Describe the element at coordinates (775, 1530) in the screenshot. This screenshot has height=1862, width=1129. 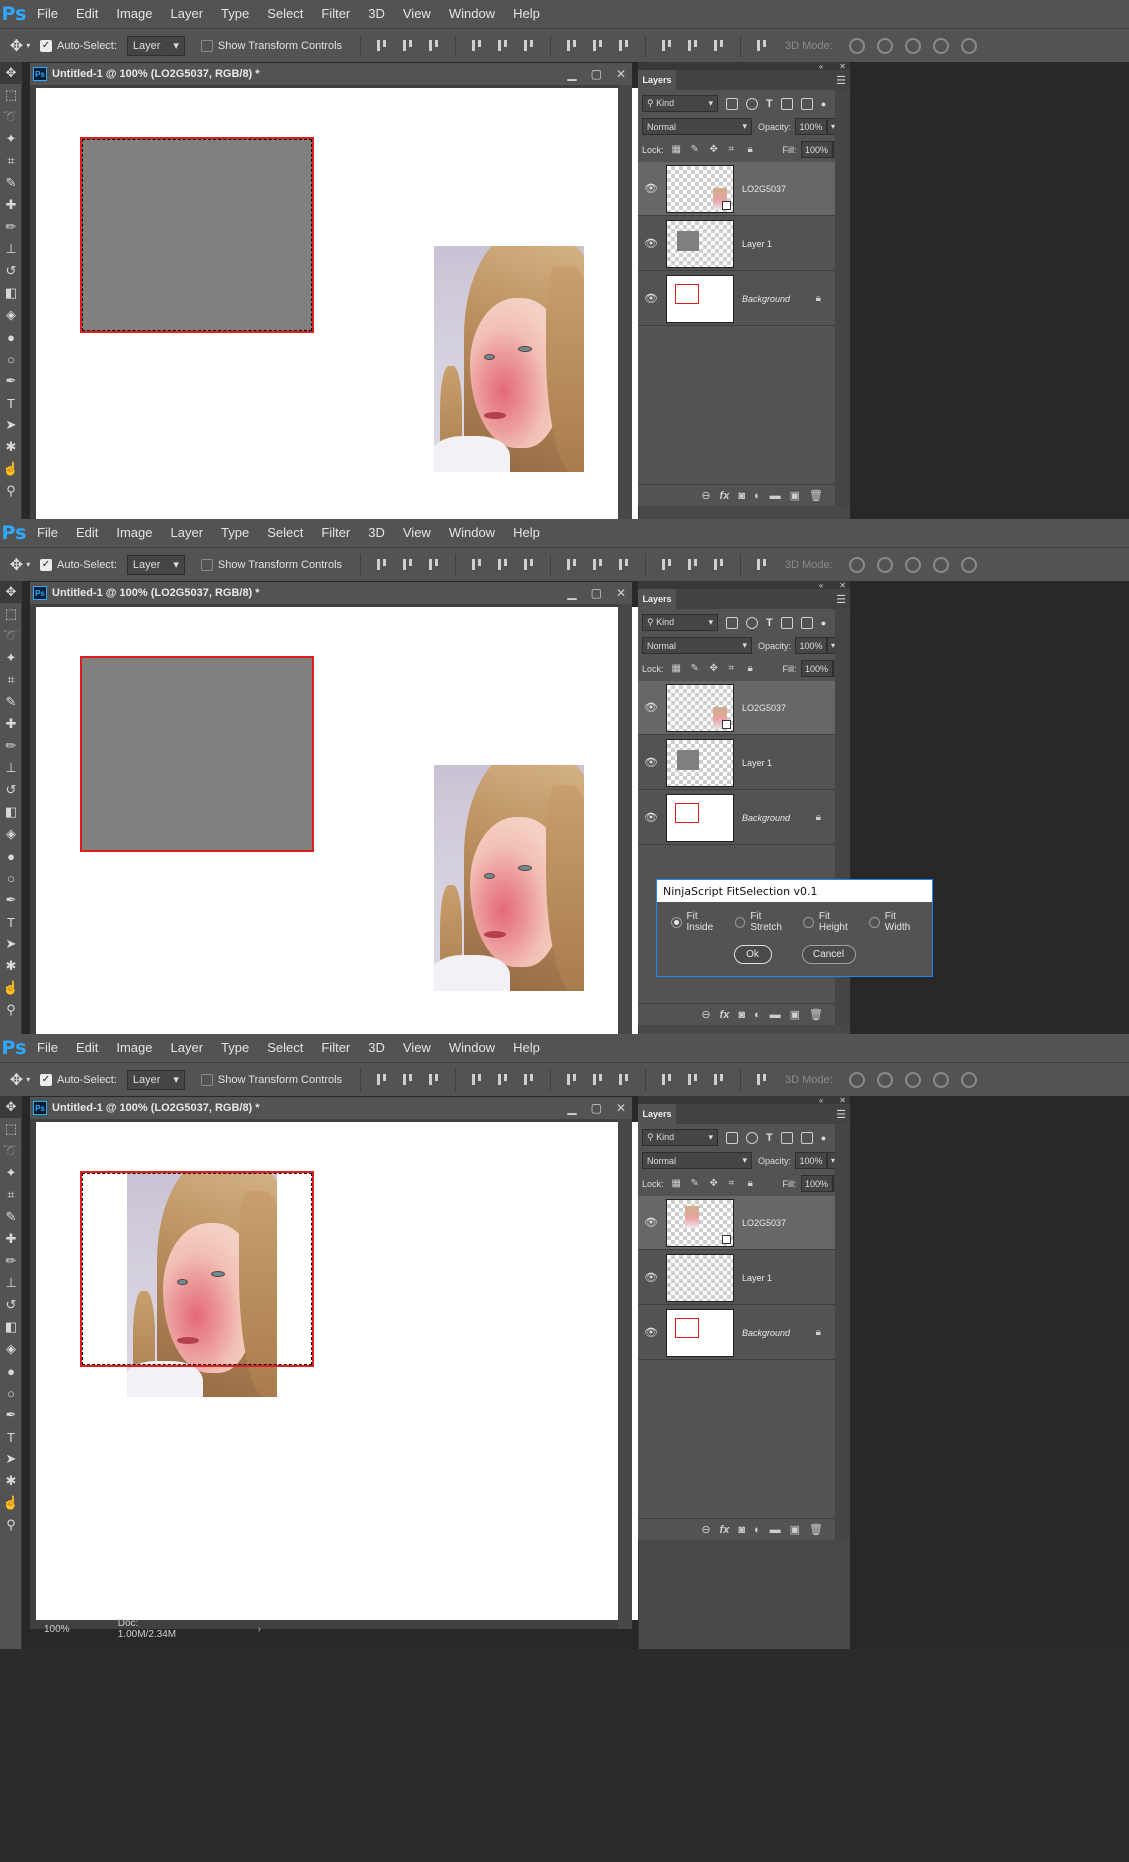
I see `new-group-icon: ▬` at that location.